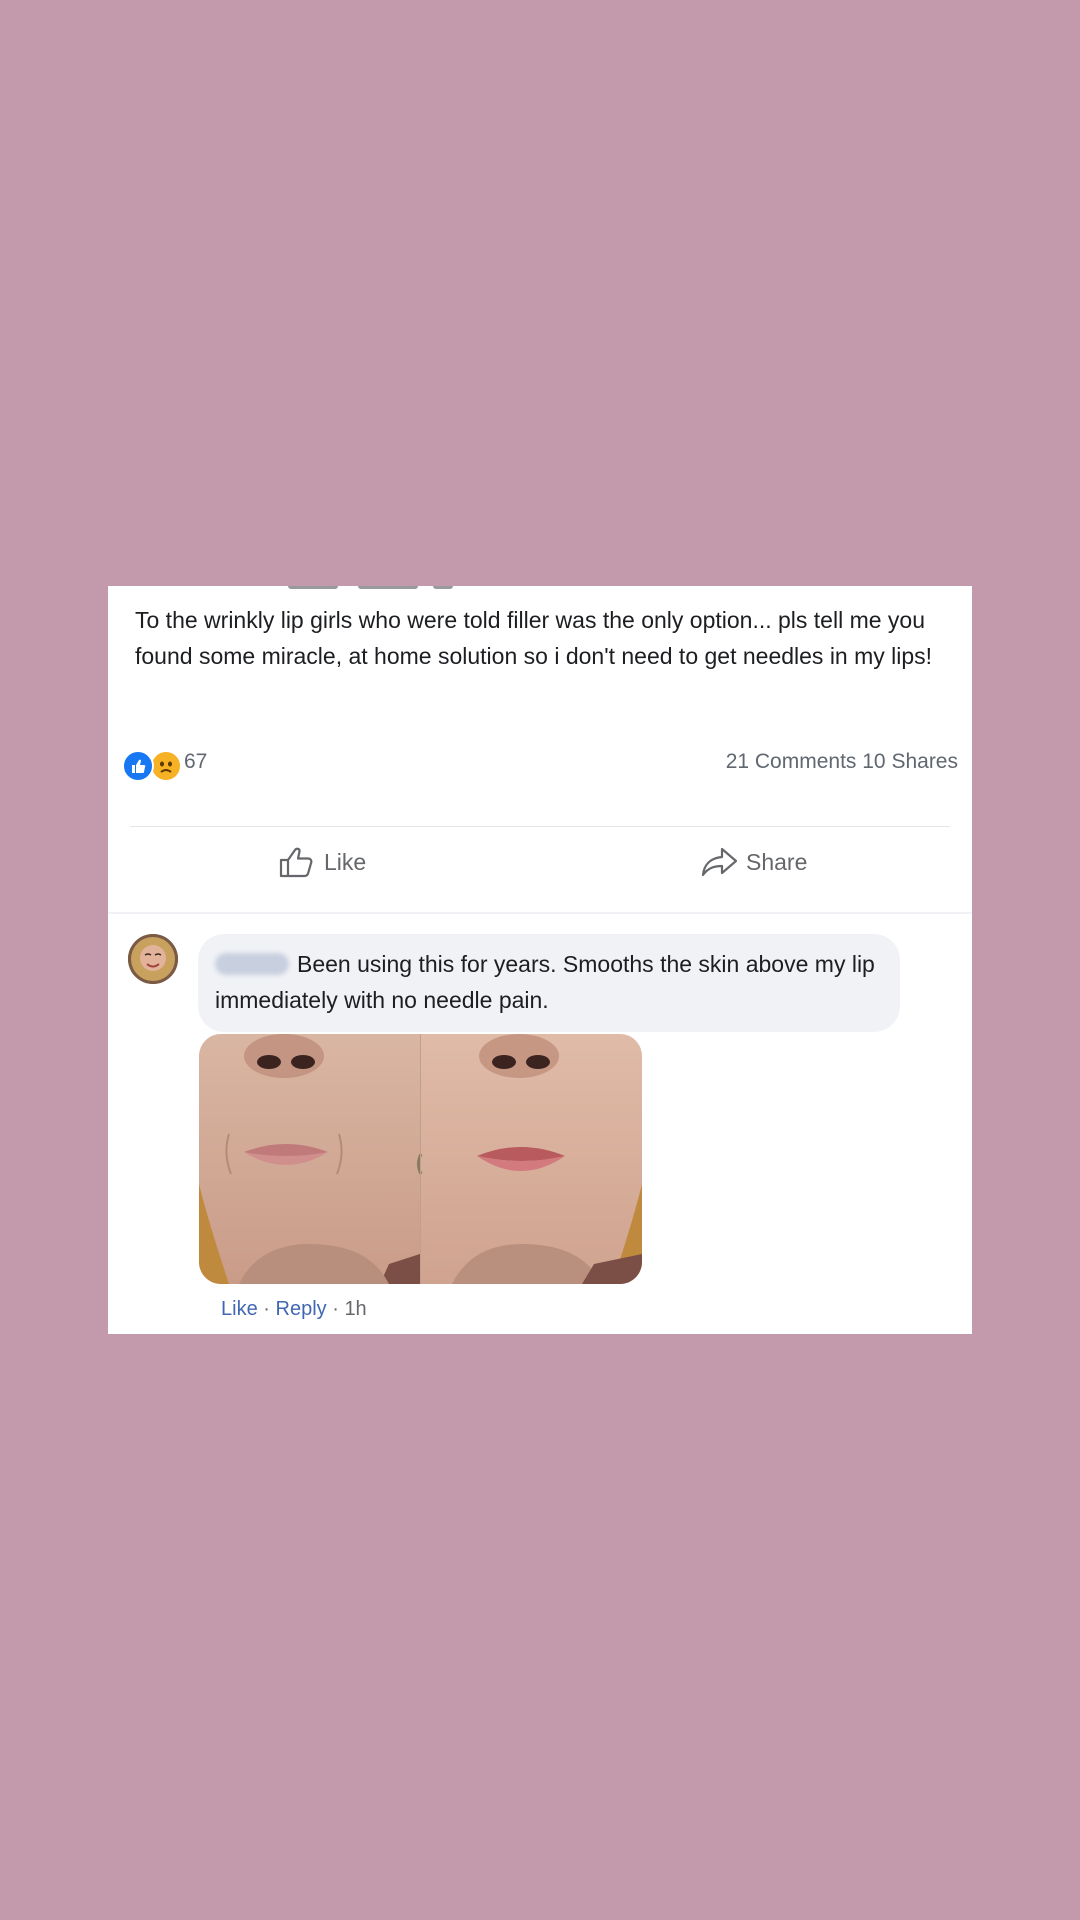  I want to click on comment-photo-before-after, so click(420, 1159).